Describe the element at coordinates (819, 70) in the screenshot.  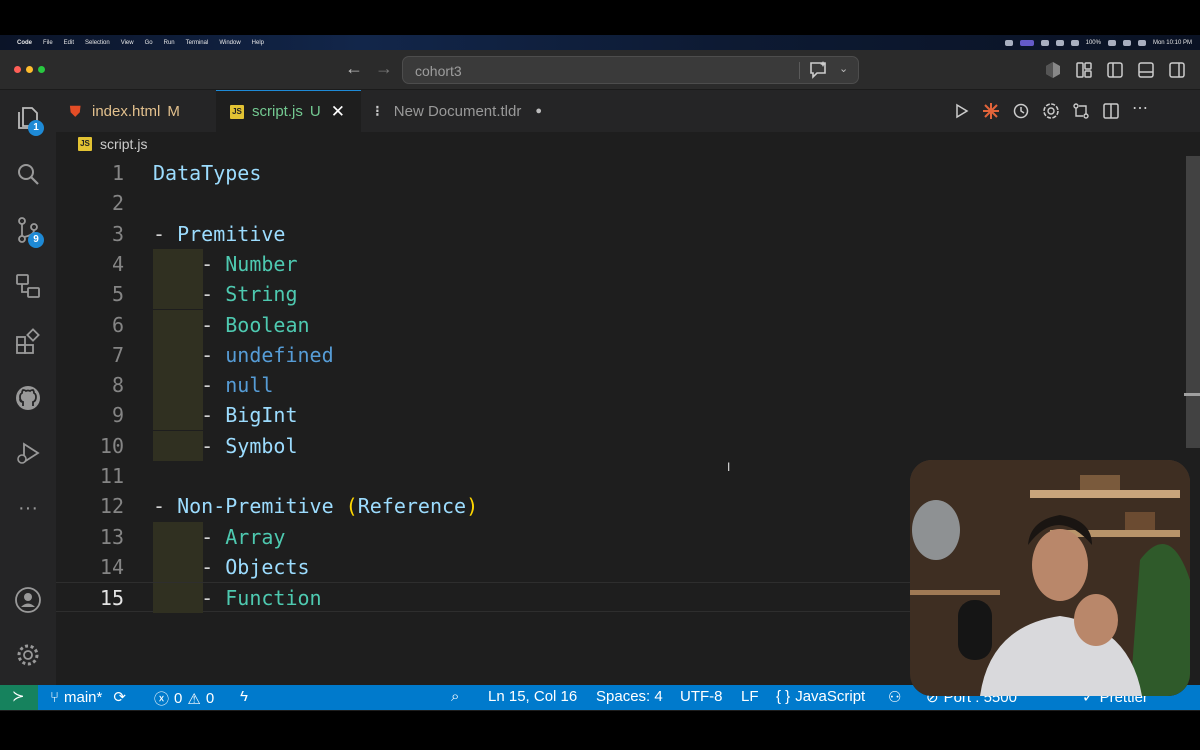
I see `copilot-chat-icon` at that location.